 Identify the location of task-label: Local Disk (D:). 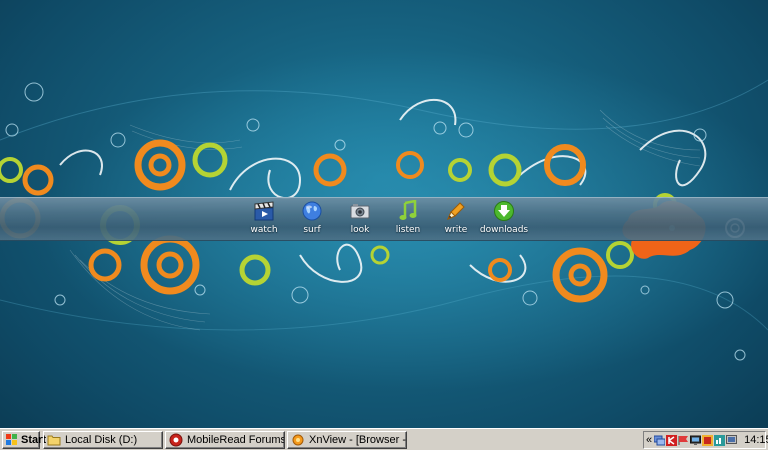
(101, 440).